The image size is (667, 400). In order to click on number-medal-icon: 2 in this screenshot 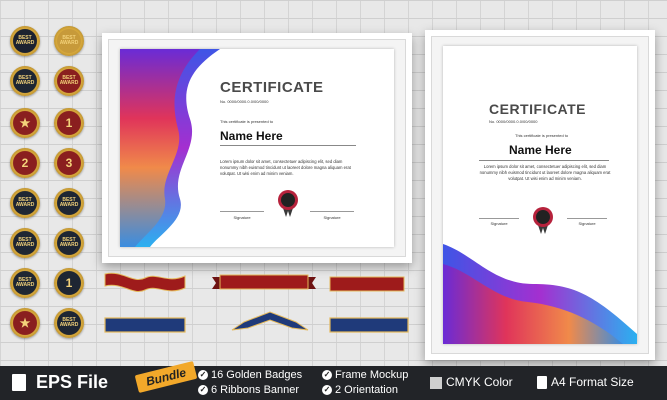, I will do `click(25, 163)`.